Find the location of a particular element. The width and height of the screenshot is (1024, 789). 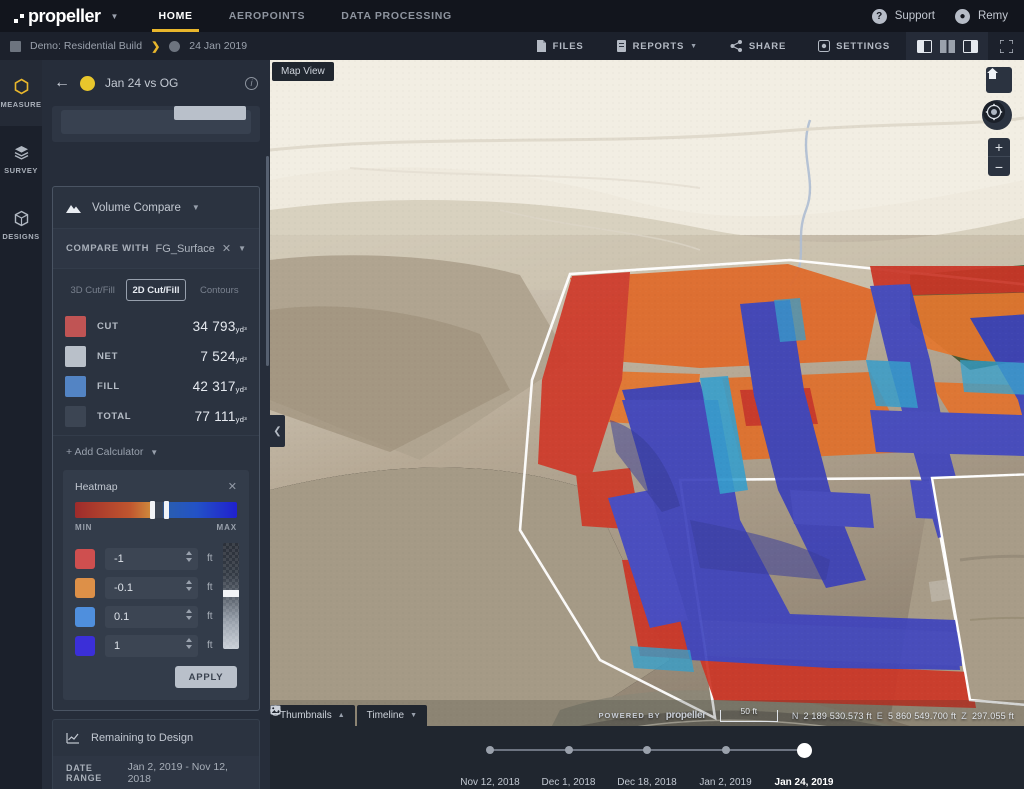

add-calculator-button: + Add Calculator ▼ is located at coordinates (156, 451).